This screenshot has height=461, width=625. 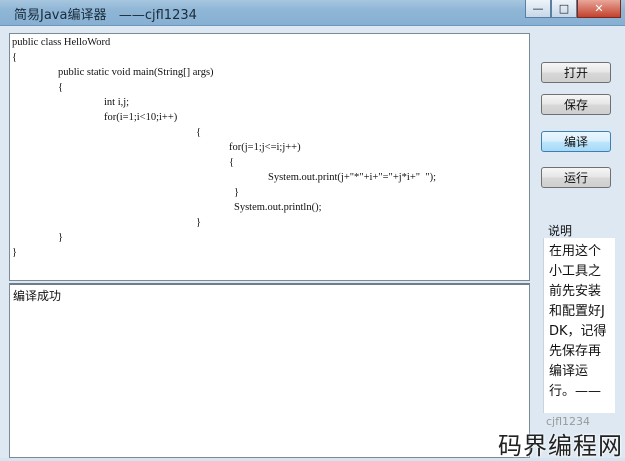 I want to click on output-message: 编译成功, so click(x=37, y=296).